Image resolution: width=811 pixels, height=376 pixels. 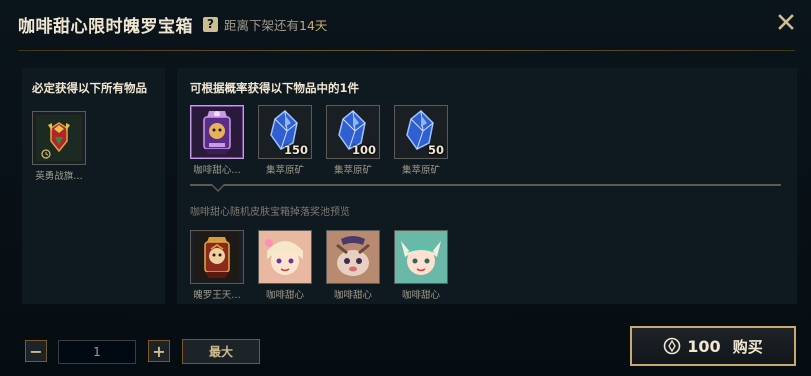 I want to click on guaranteed-panel: 必定获得以下所有物品, so click(x=93, y=186).